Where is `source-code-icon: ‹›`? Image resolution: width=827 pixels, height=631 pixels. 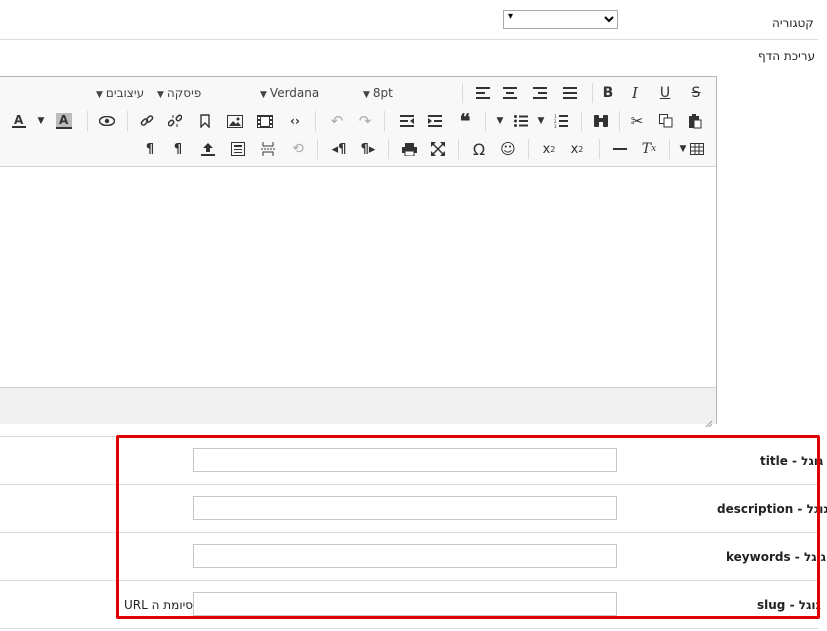 source-code-icon: ‹› is located at coordinates (295, 121).